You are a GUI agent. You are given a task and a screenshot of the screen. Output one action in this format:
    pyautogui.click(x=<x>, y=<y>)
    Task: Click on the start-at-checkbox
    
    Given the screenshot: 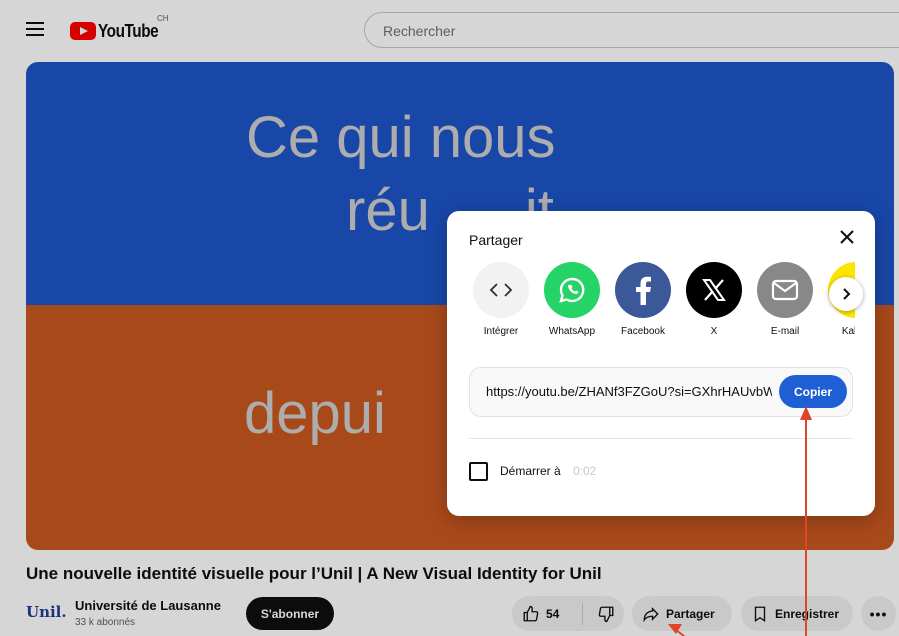 What is the action you would take?
    pyautogui.click(x=478, y=471)
    